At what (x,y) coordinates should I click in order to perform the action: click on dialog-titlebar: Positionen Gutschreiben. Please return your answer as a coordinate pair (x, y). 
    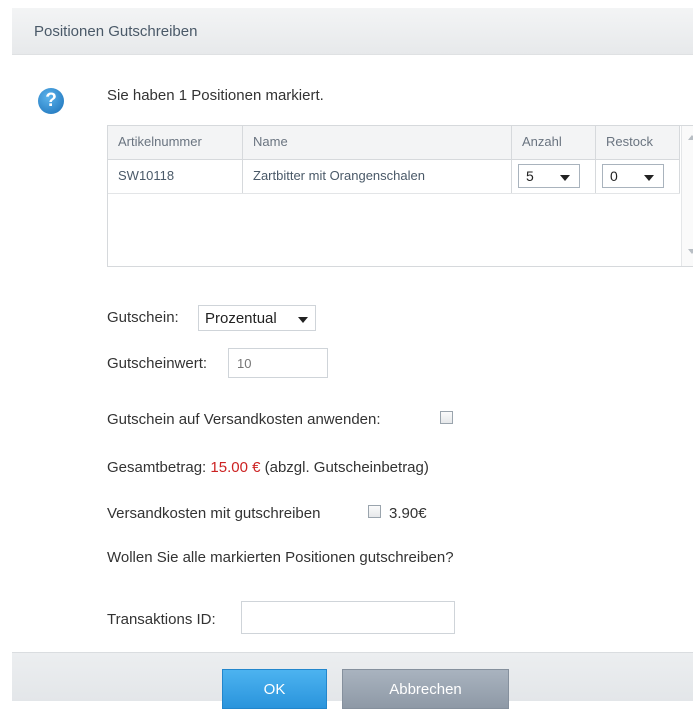
    Looking at the image, I should click on (352, 31).